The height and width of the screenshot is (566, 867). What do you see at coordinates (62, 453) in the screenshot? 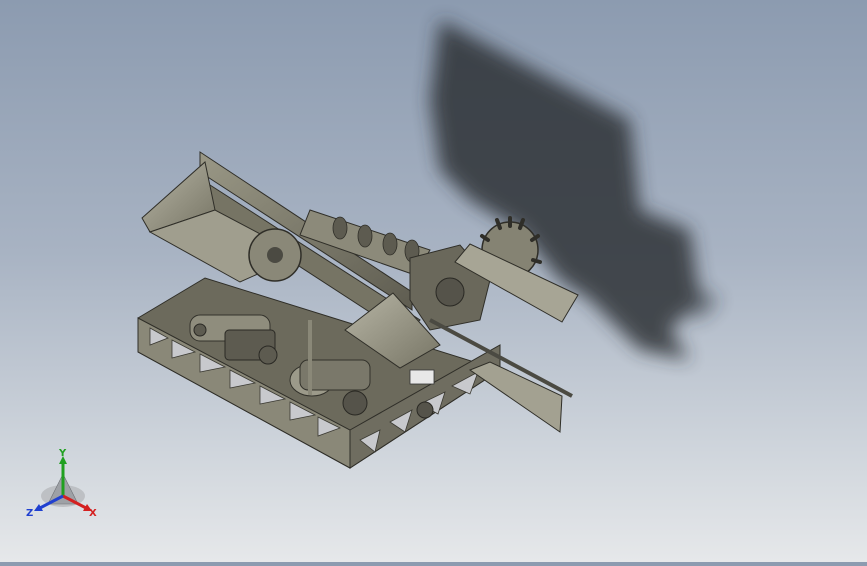
I see `y-axis-label: Y` at bounding box center [62, 453].